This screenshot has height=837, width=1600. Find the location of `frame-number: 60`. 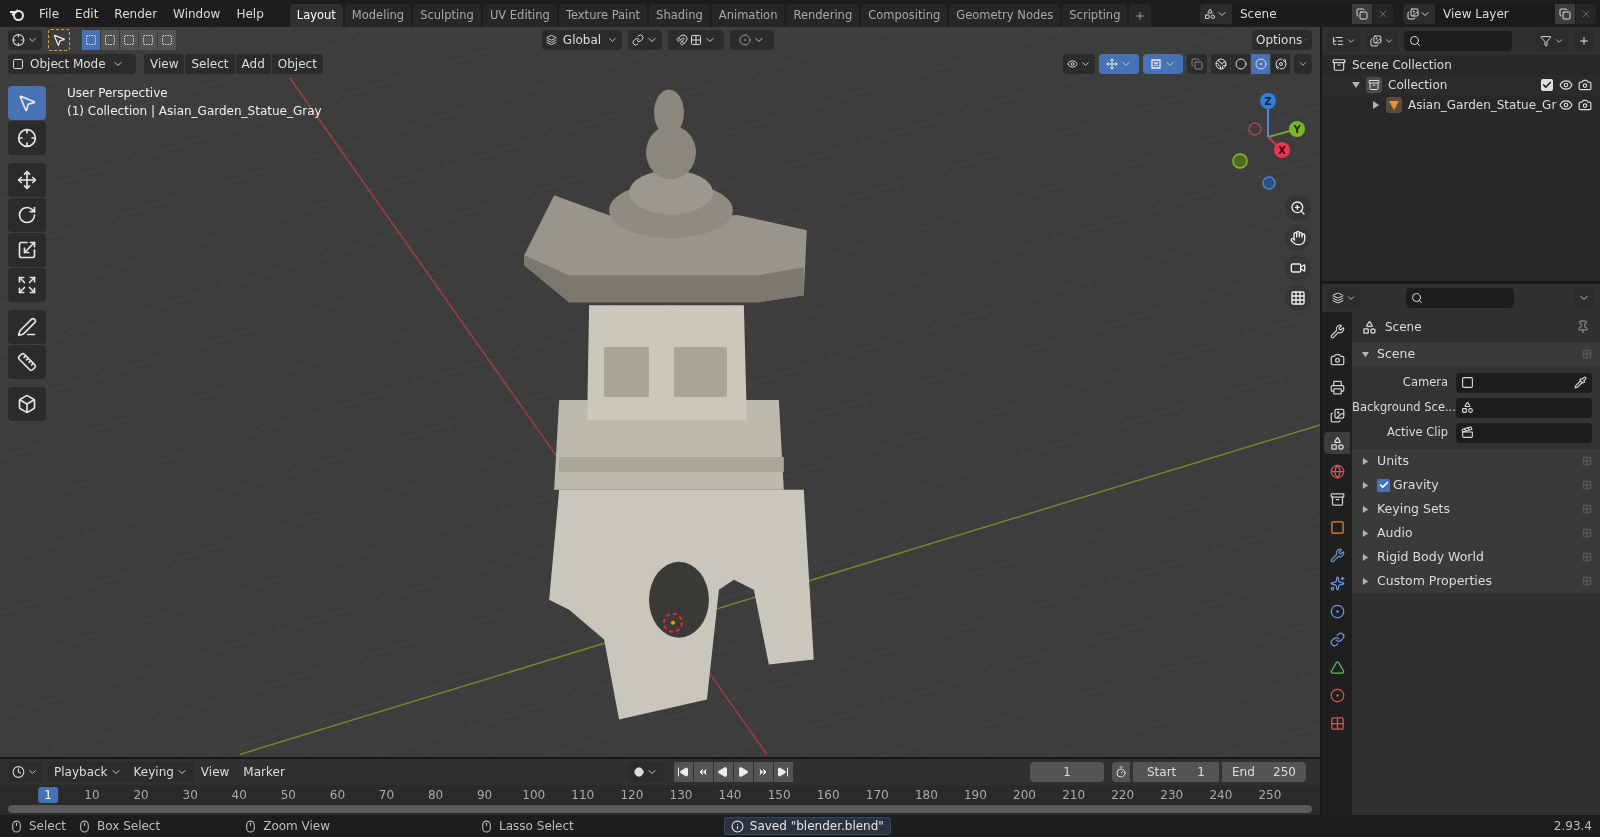

frame-number: 60 is located at coordinates (337, 795).